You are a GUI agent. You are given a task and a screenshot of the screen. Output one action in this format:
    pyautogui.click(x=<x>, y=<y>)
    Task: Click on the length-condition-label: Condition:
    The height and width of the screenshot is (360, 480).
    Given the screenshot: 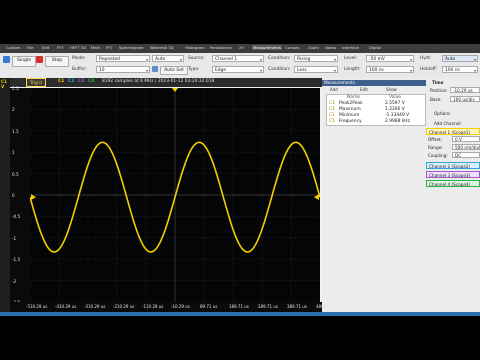 What is the action you would take?
    pyautogui.click(x=279, y=69)
    